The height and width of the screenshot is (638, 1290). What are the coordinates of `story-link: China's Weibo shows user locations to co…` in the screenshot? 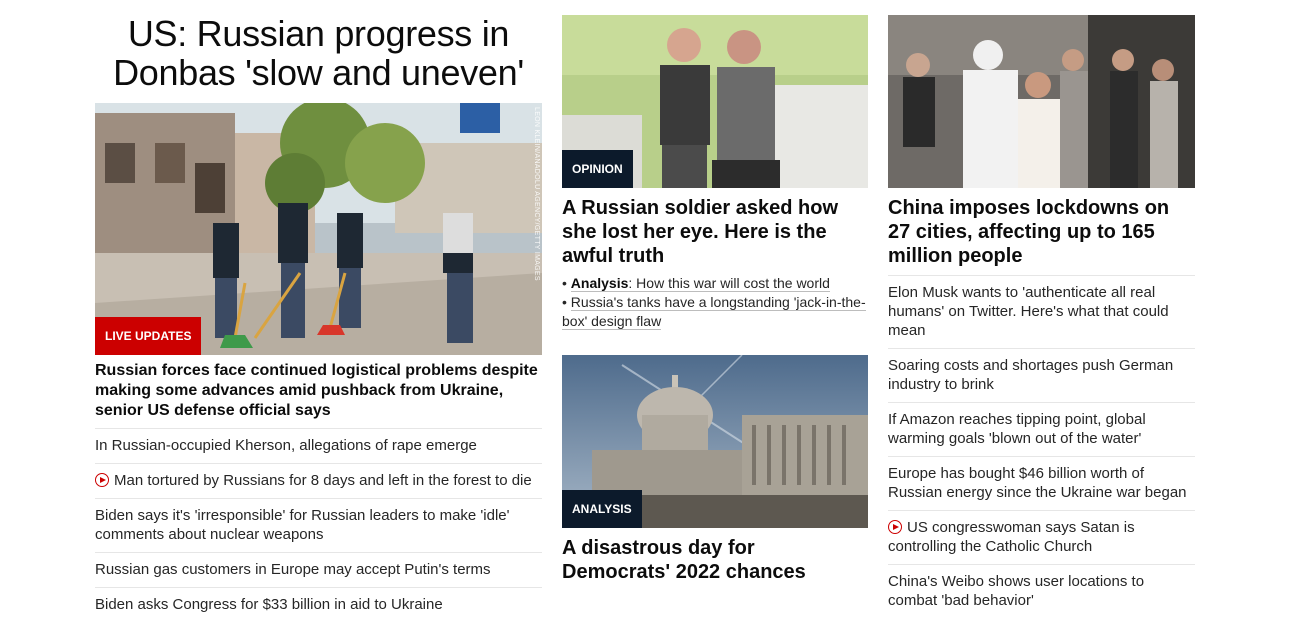 It's located at (1016, 591).